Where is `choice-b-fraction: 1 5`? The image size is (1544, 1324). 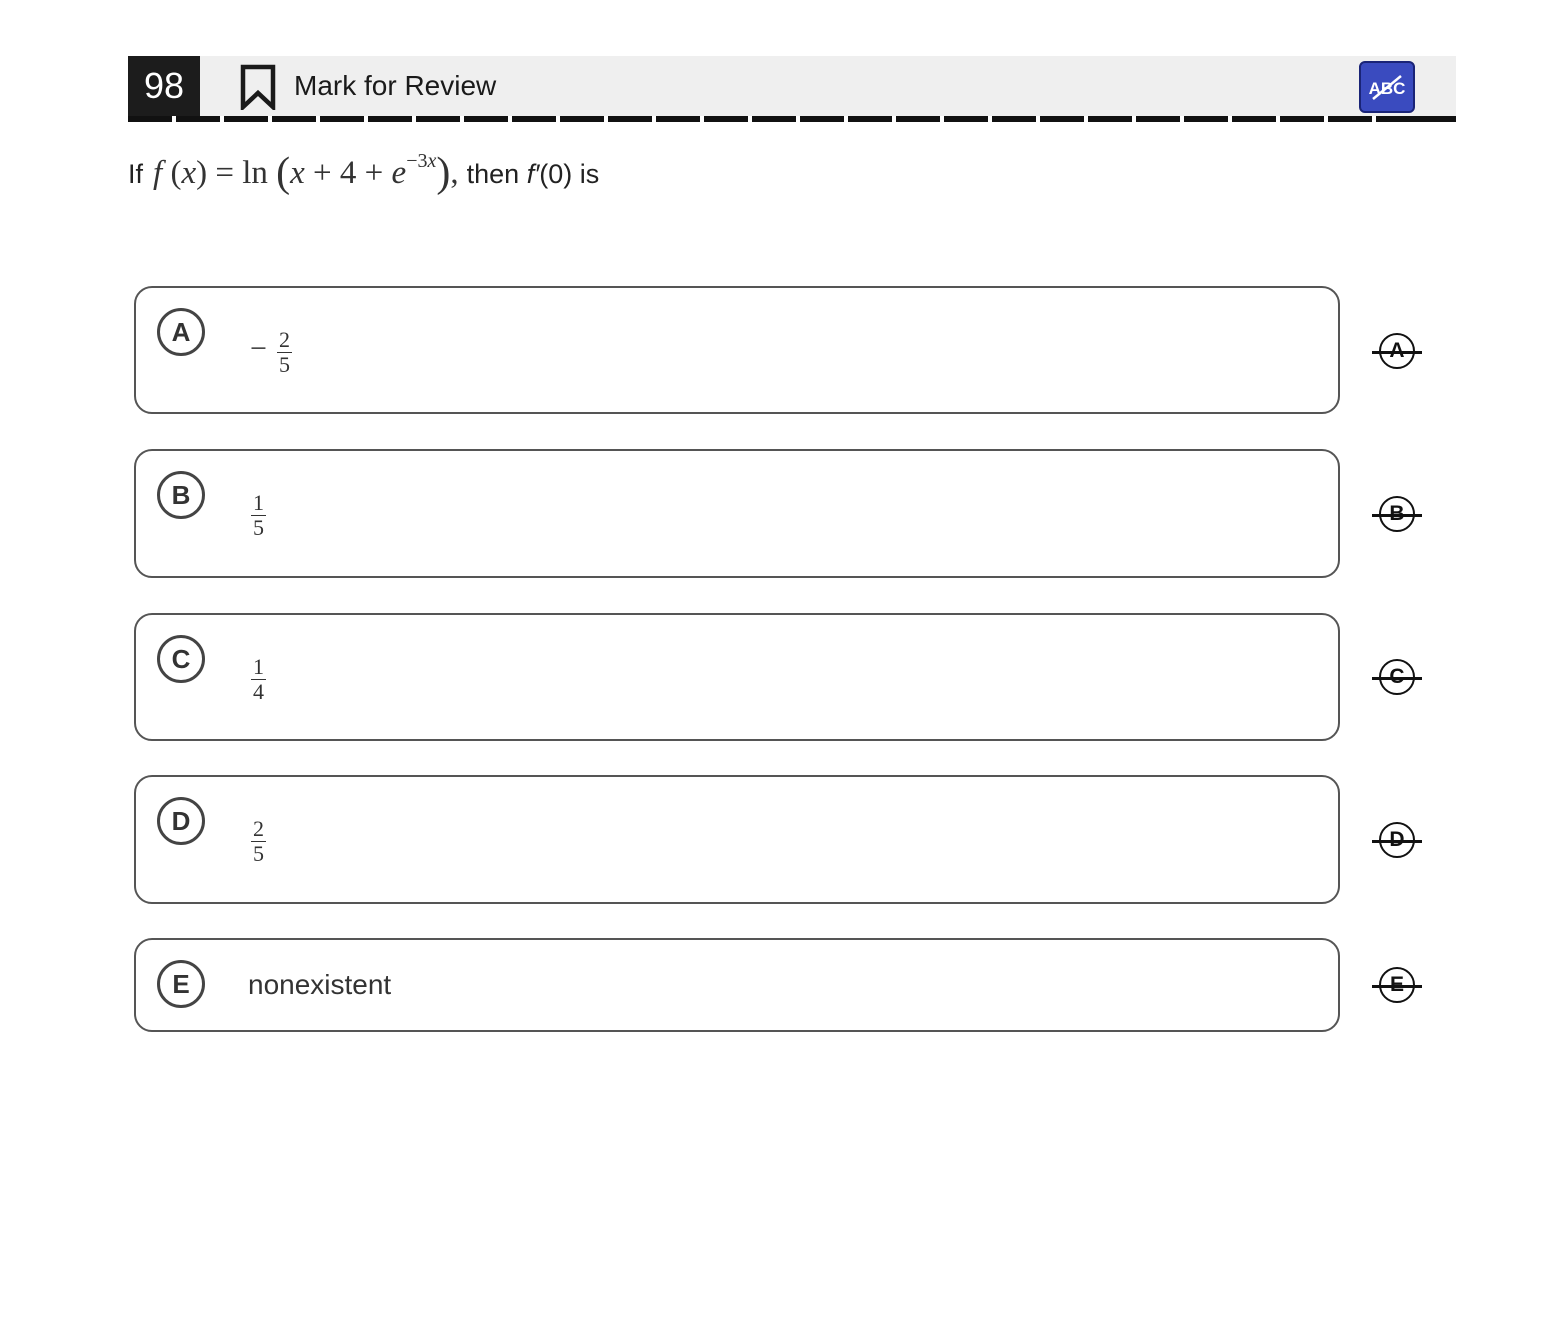 choice-b-fraction: 1 5 is located at coordinates (258, 515).